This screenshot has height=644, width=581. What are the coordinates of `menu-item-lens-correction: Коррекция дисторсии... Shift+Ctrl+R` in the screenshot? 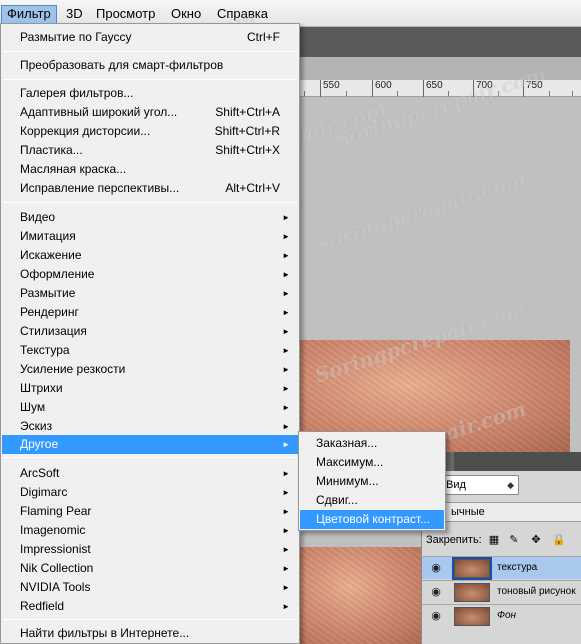 It's located at (150, 131).